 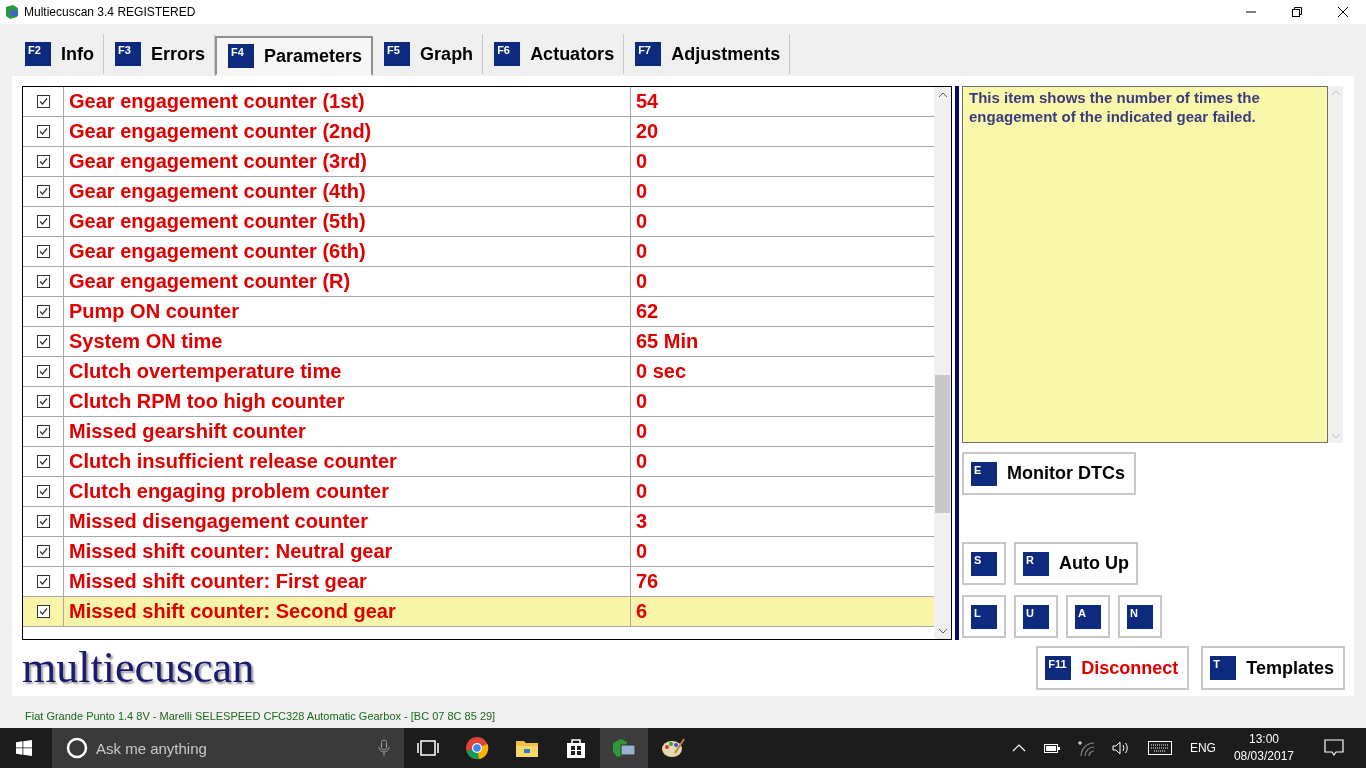 I want to click on parameter-name: Missed shift counter: Second gear, so click(x=347, y=611).